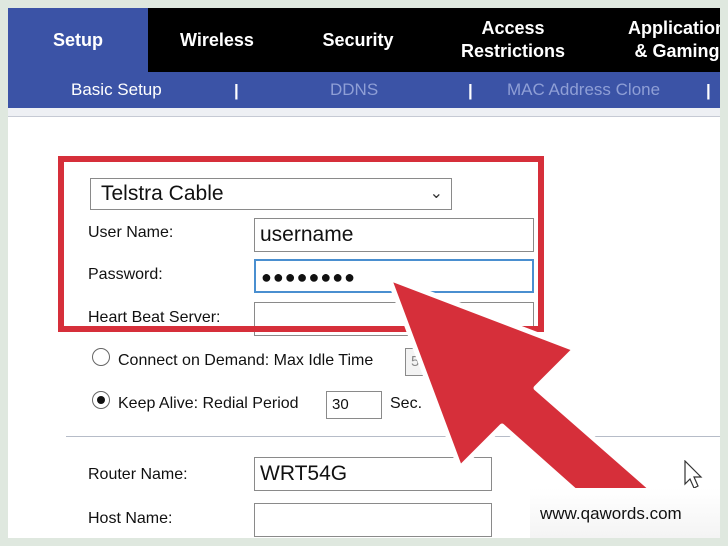 The height and width of the screenshot is (546, 728). I want to click on mouse-cursor-icon, so click(693, 474).